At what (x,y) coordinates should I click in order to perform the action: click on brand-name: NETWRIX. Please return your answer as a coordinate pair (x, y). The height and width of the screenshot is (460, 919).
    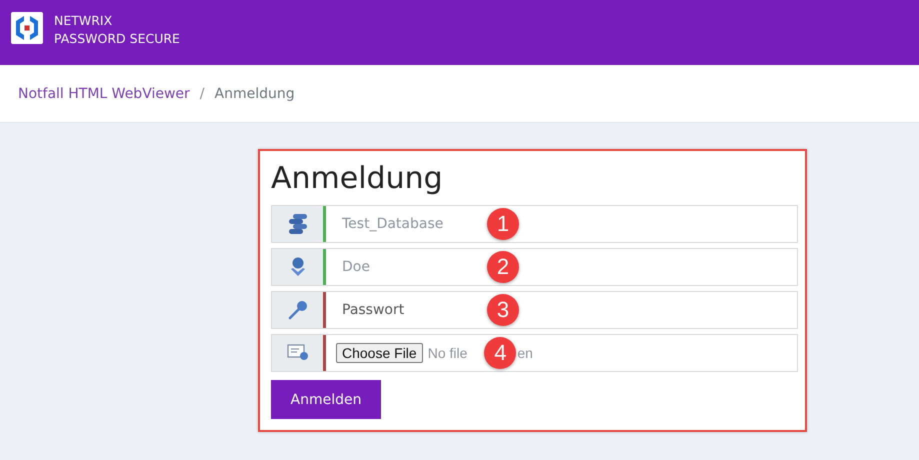
    Looking at the image, I should click on (84, 21).